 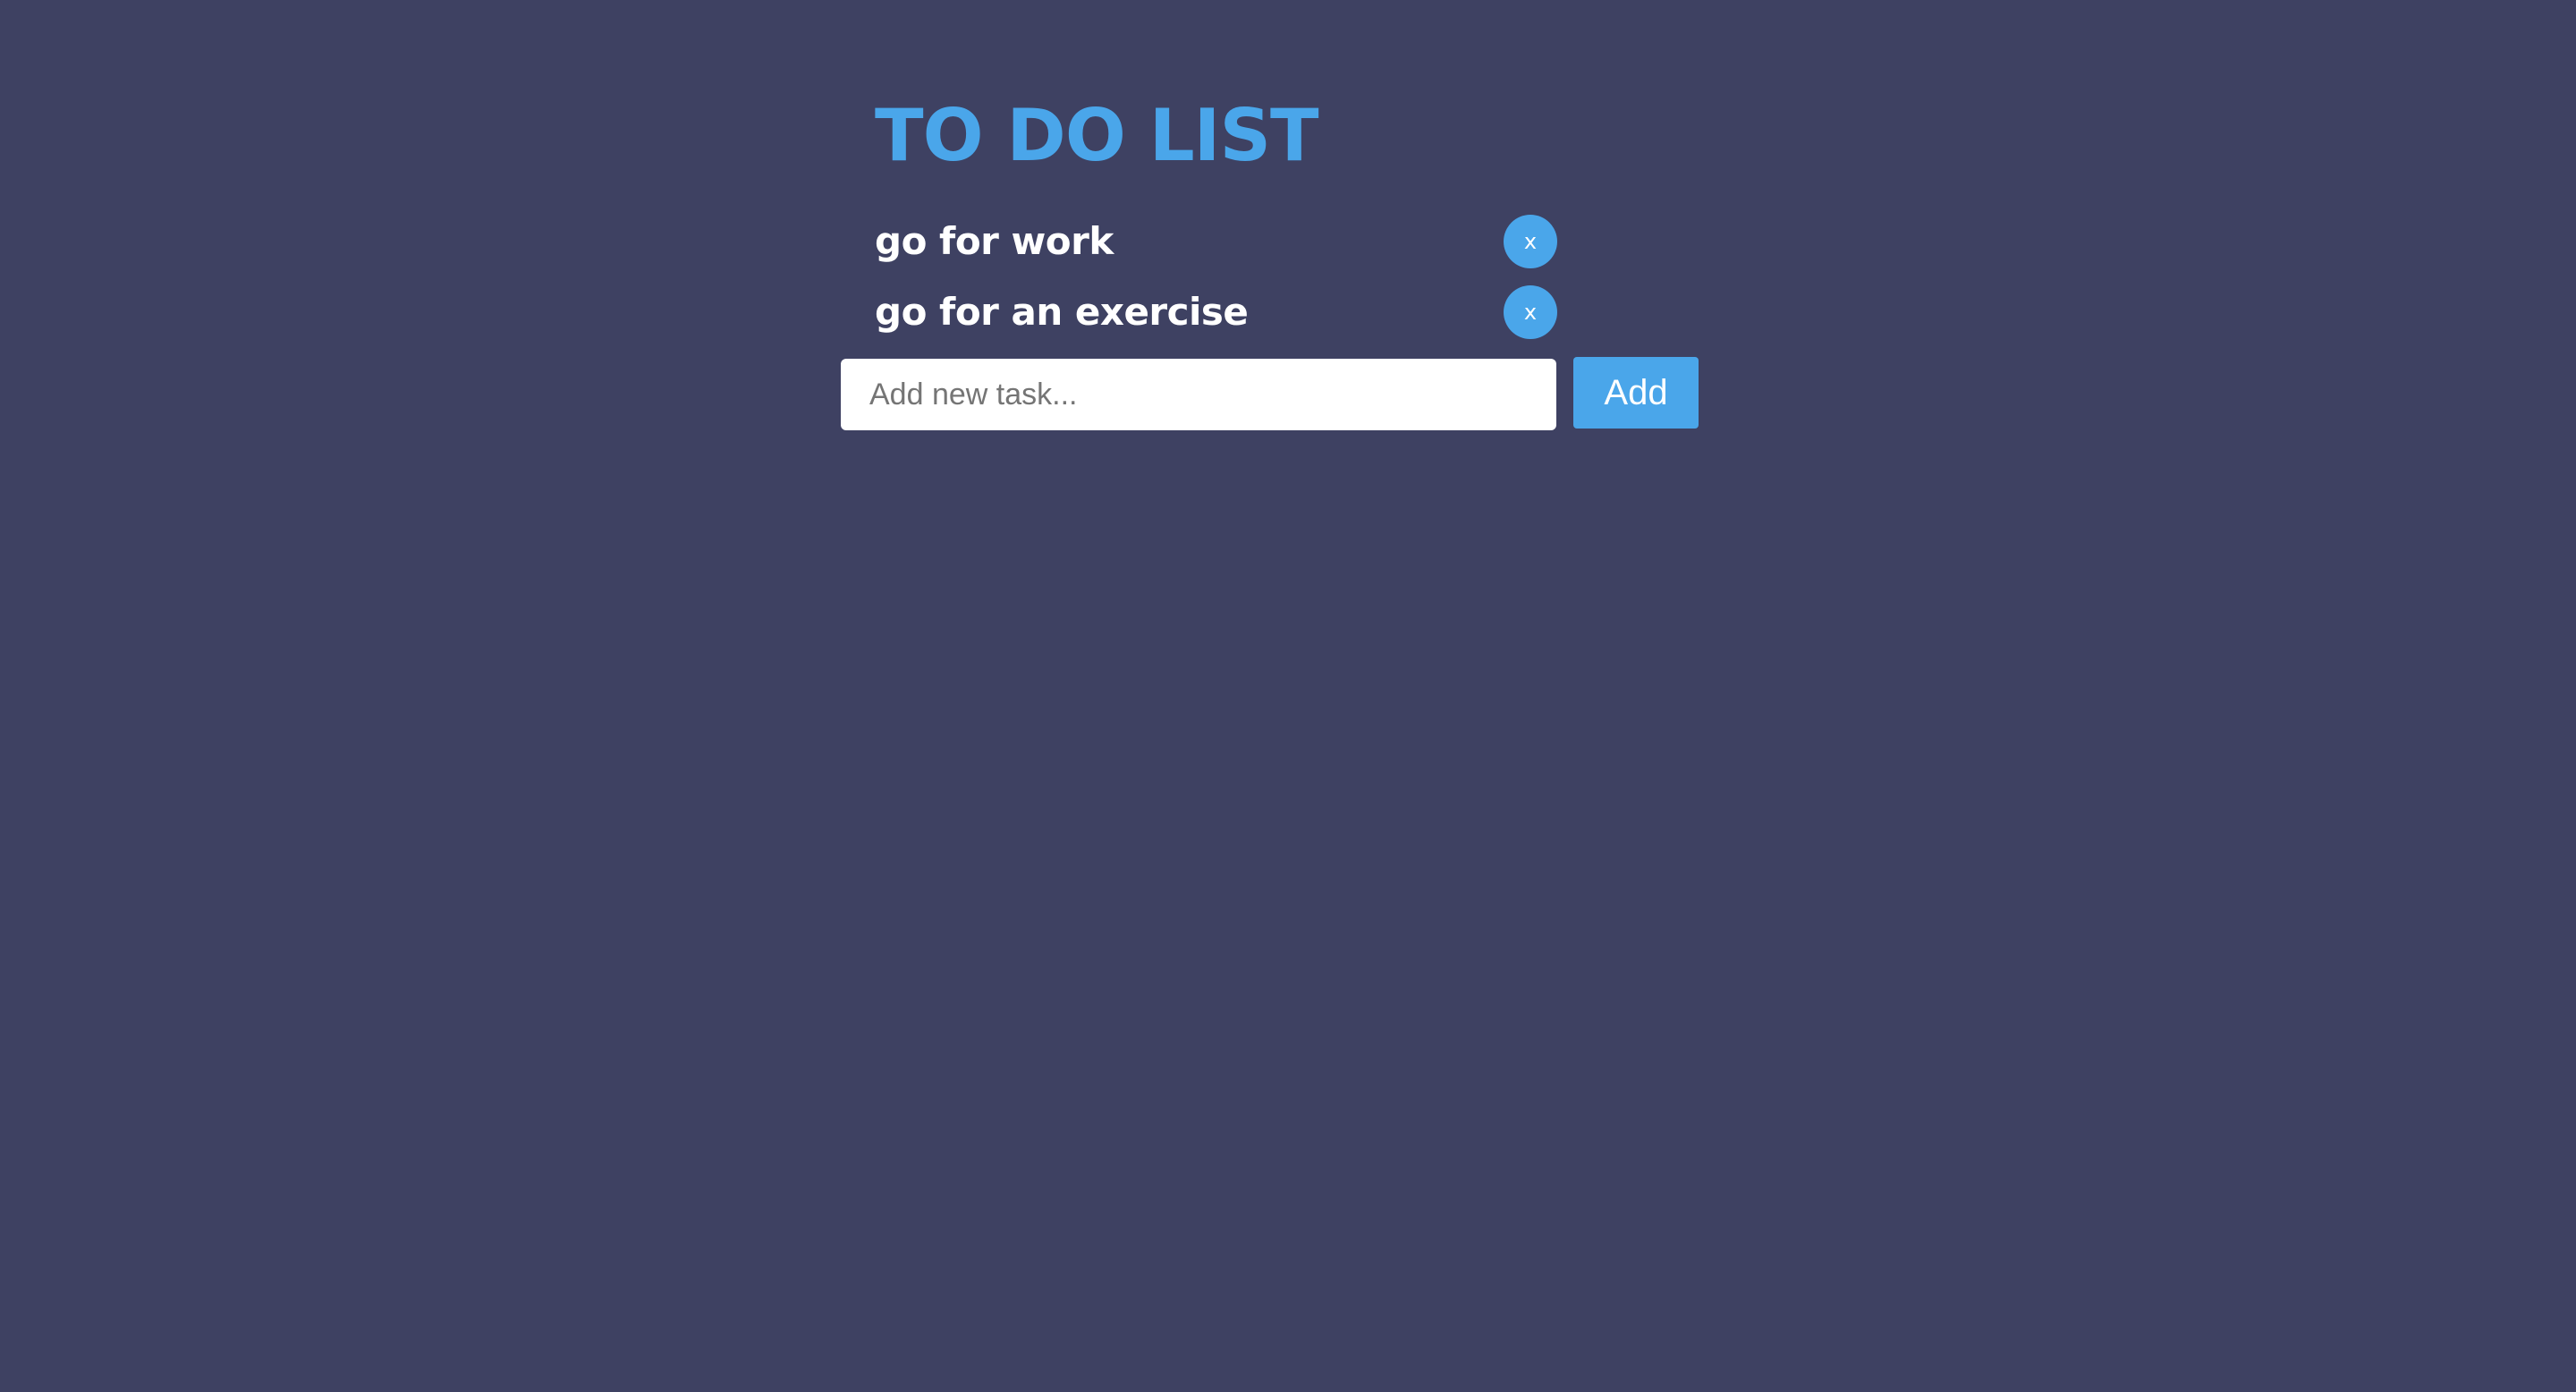 I want to click on new-task-input, so click(x=1198, y=394).